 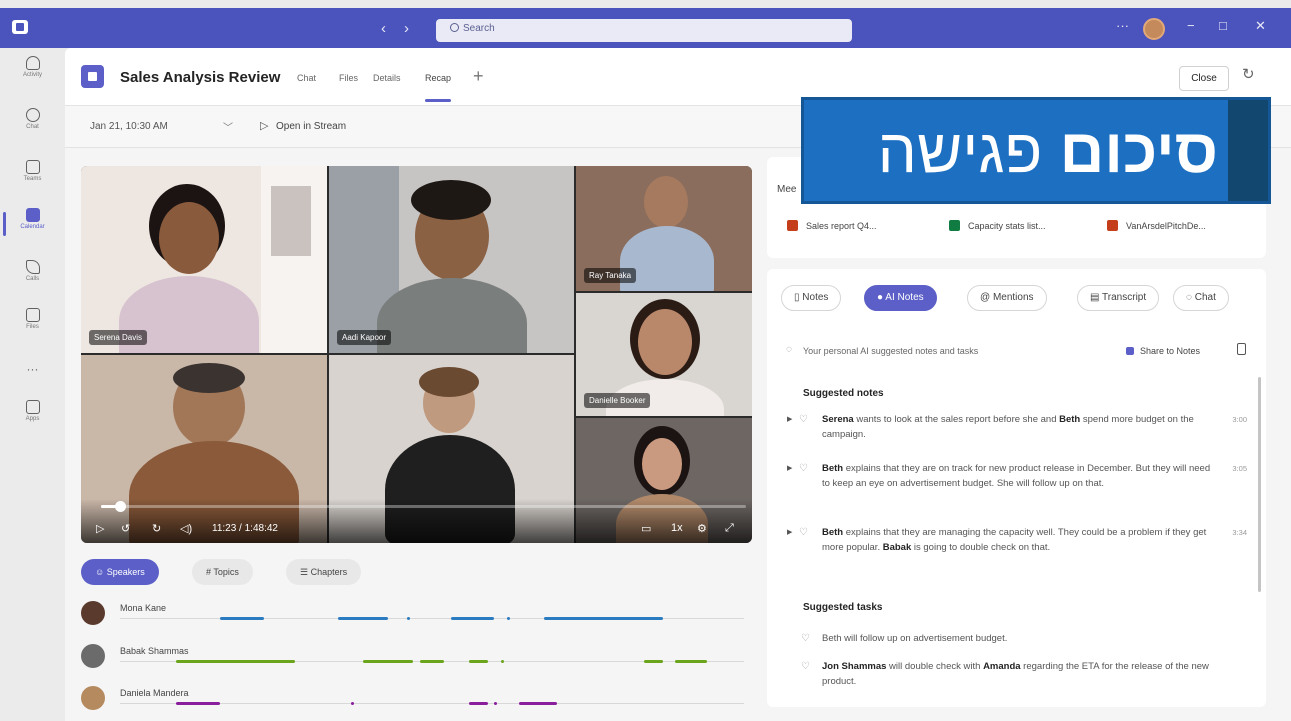 I want to click on search-icon, so click(x=454, y=27).